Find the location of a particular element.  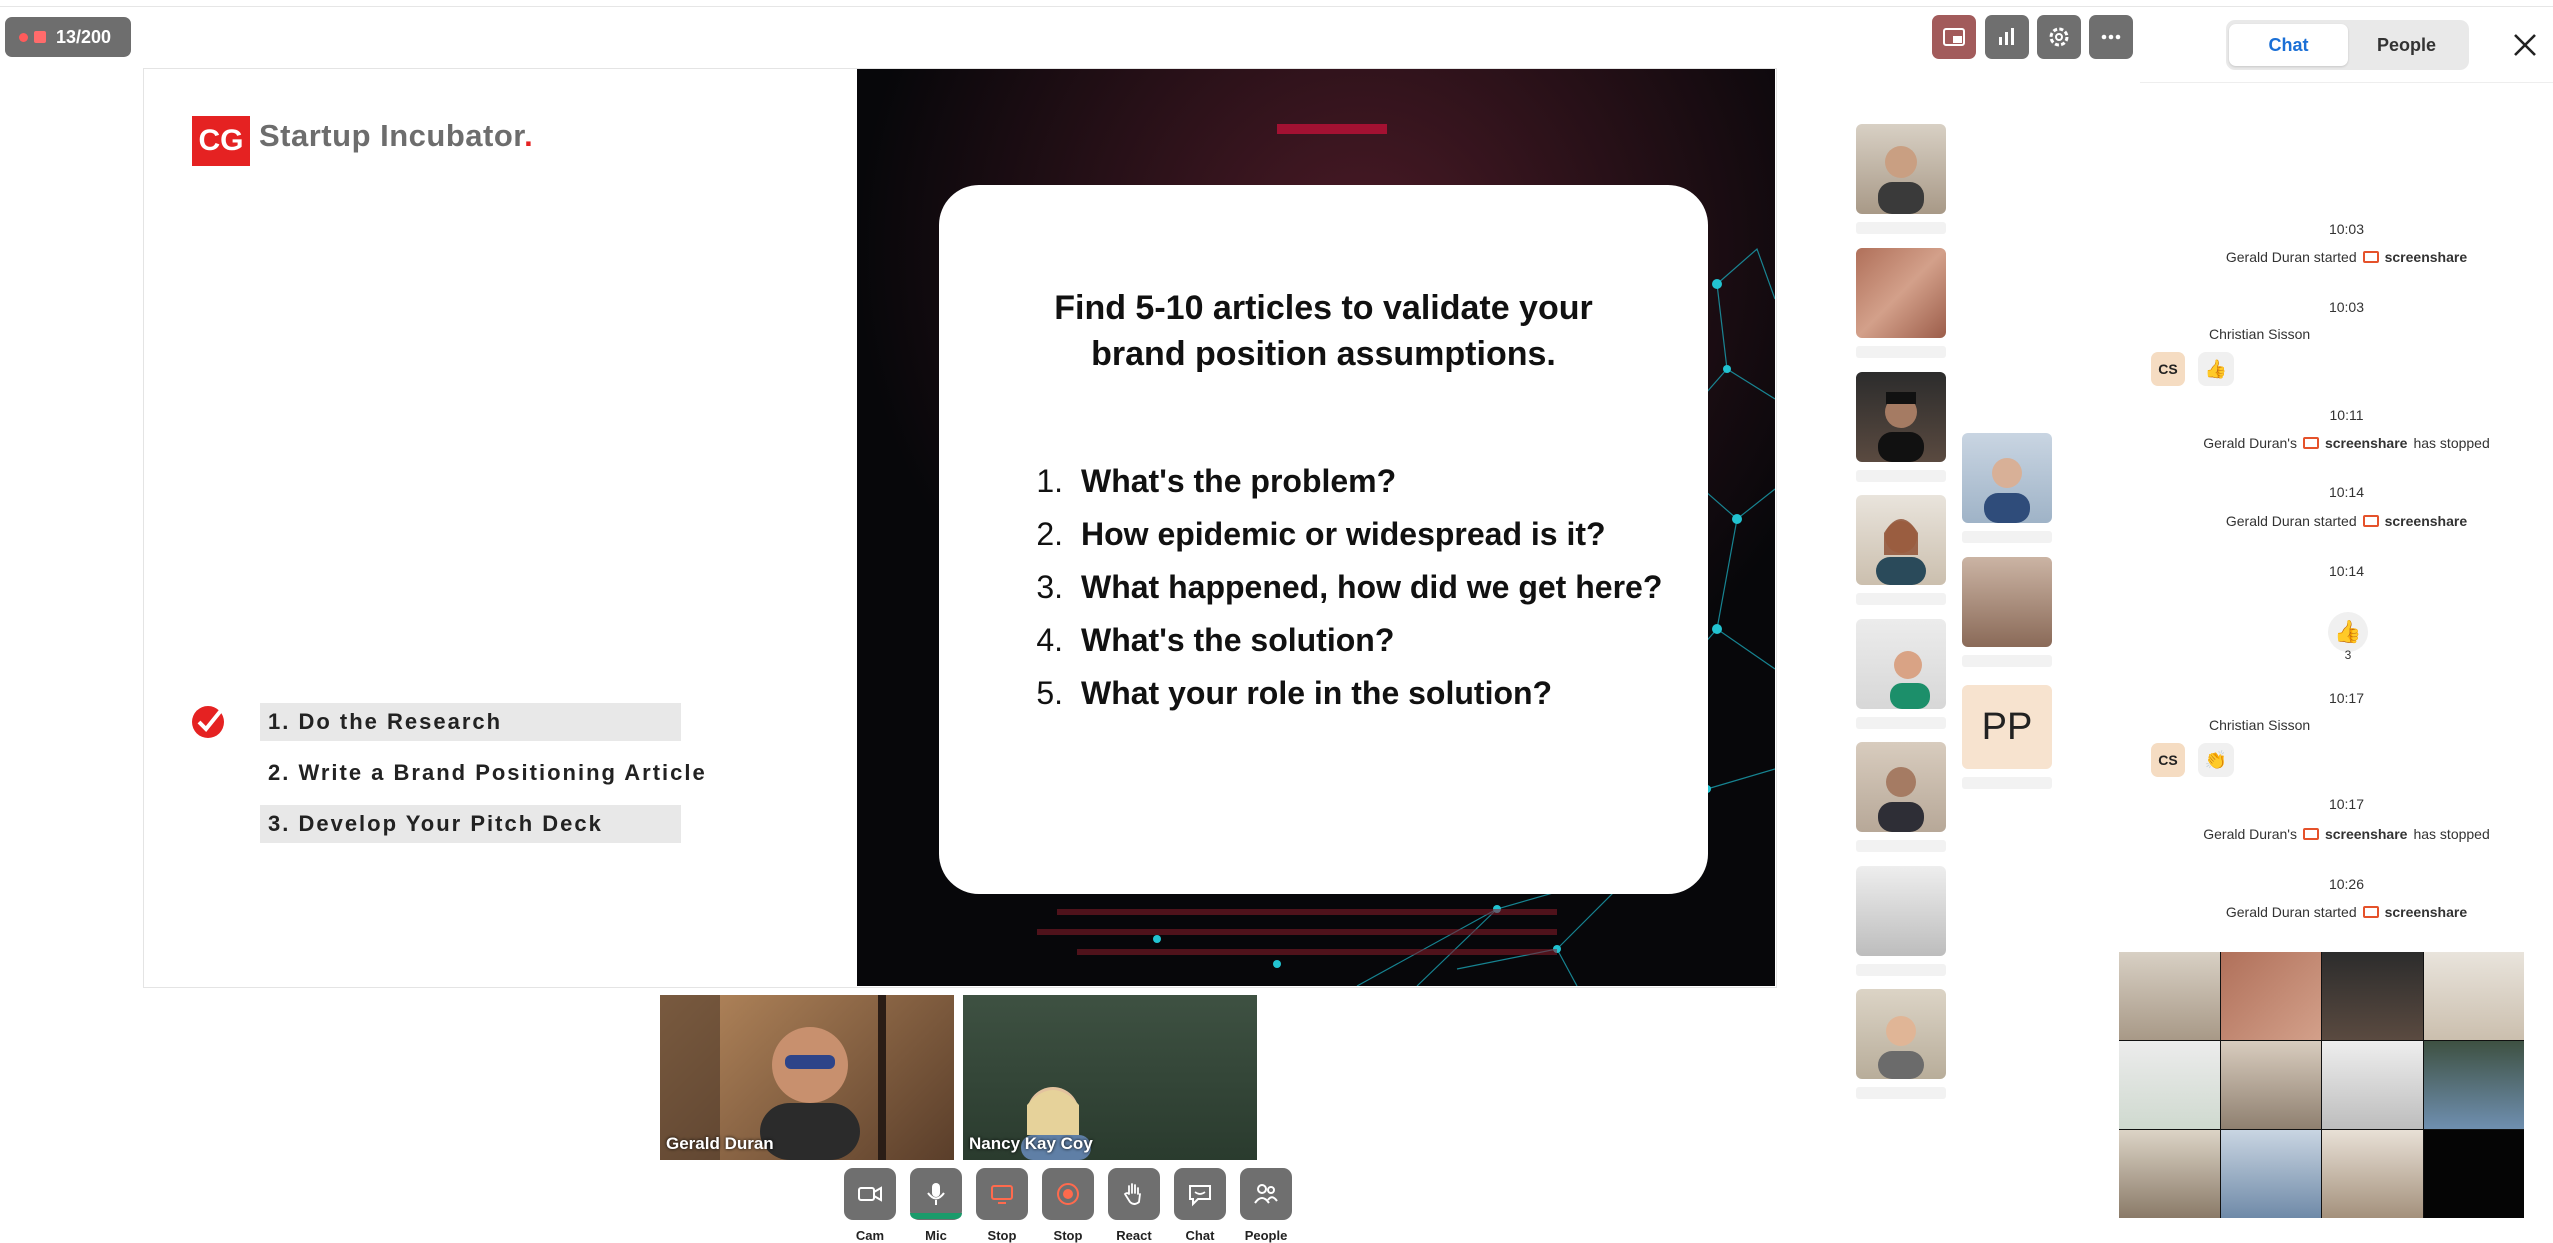

pip-button is located at coordinates (1954, 37).